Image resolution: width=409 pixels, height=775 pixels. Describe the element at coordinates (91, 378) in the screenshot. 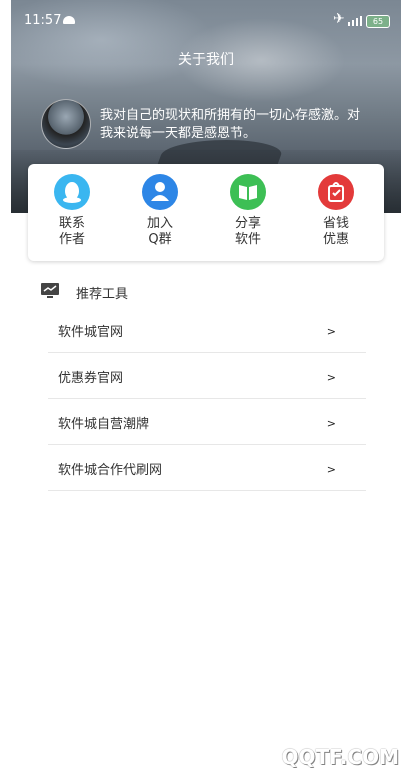

I see `list-item-label: 优惠券官网` at that location.